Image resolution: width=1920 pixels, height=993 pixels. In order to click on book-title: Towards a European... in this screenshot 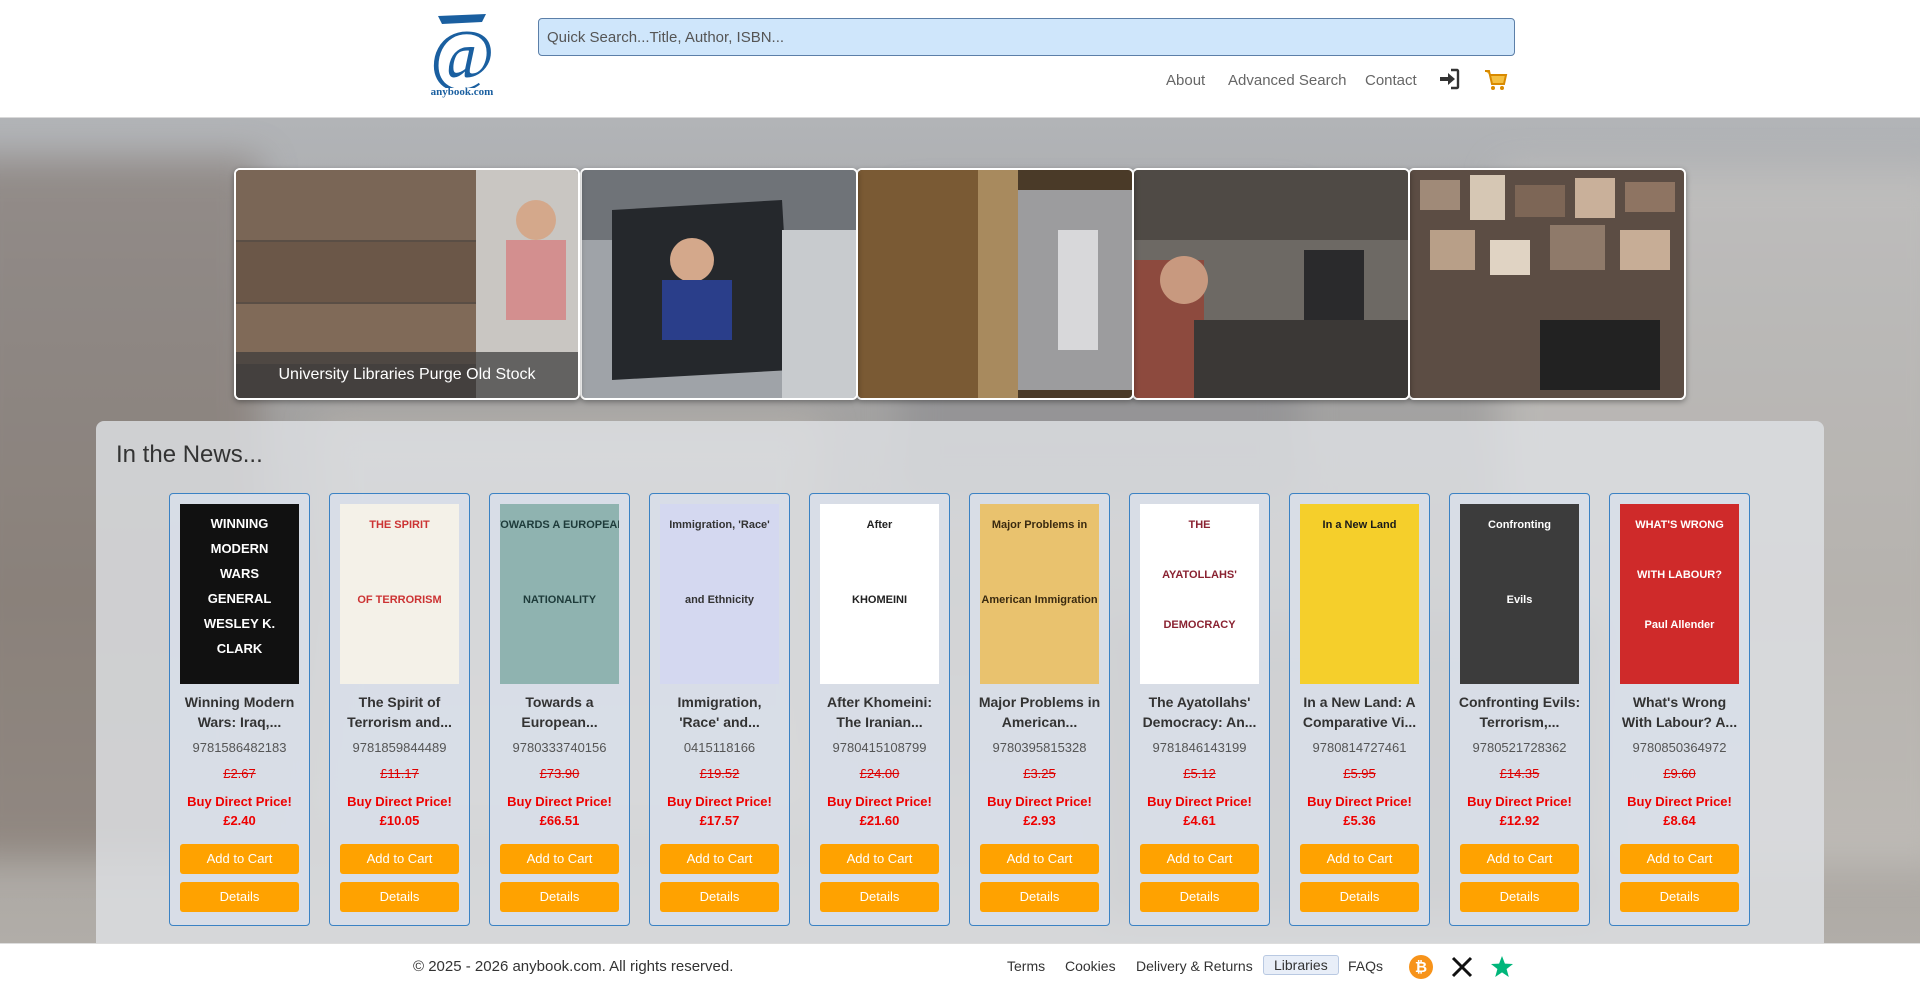, I will do `click(559, 712)`.